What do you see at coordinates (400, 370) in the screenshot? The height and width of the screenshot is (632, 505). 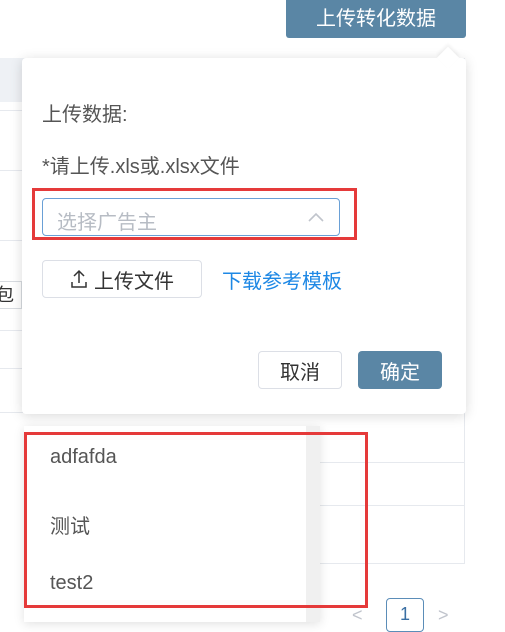 I see `confirm-button: 确定` at bounding box center [400, 370].